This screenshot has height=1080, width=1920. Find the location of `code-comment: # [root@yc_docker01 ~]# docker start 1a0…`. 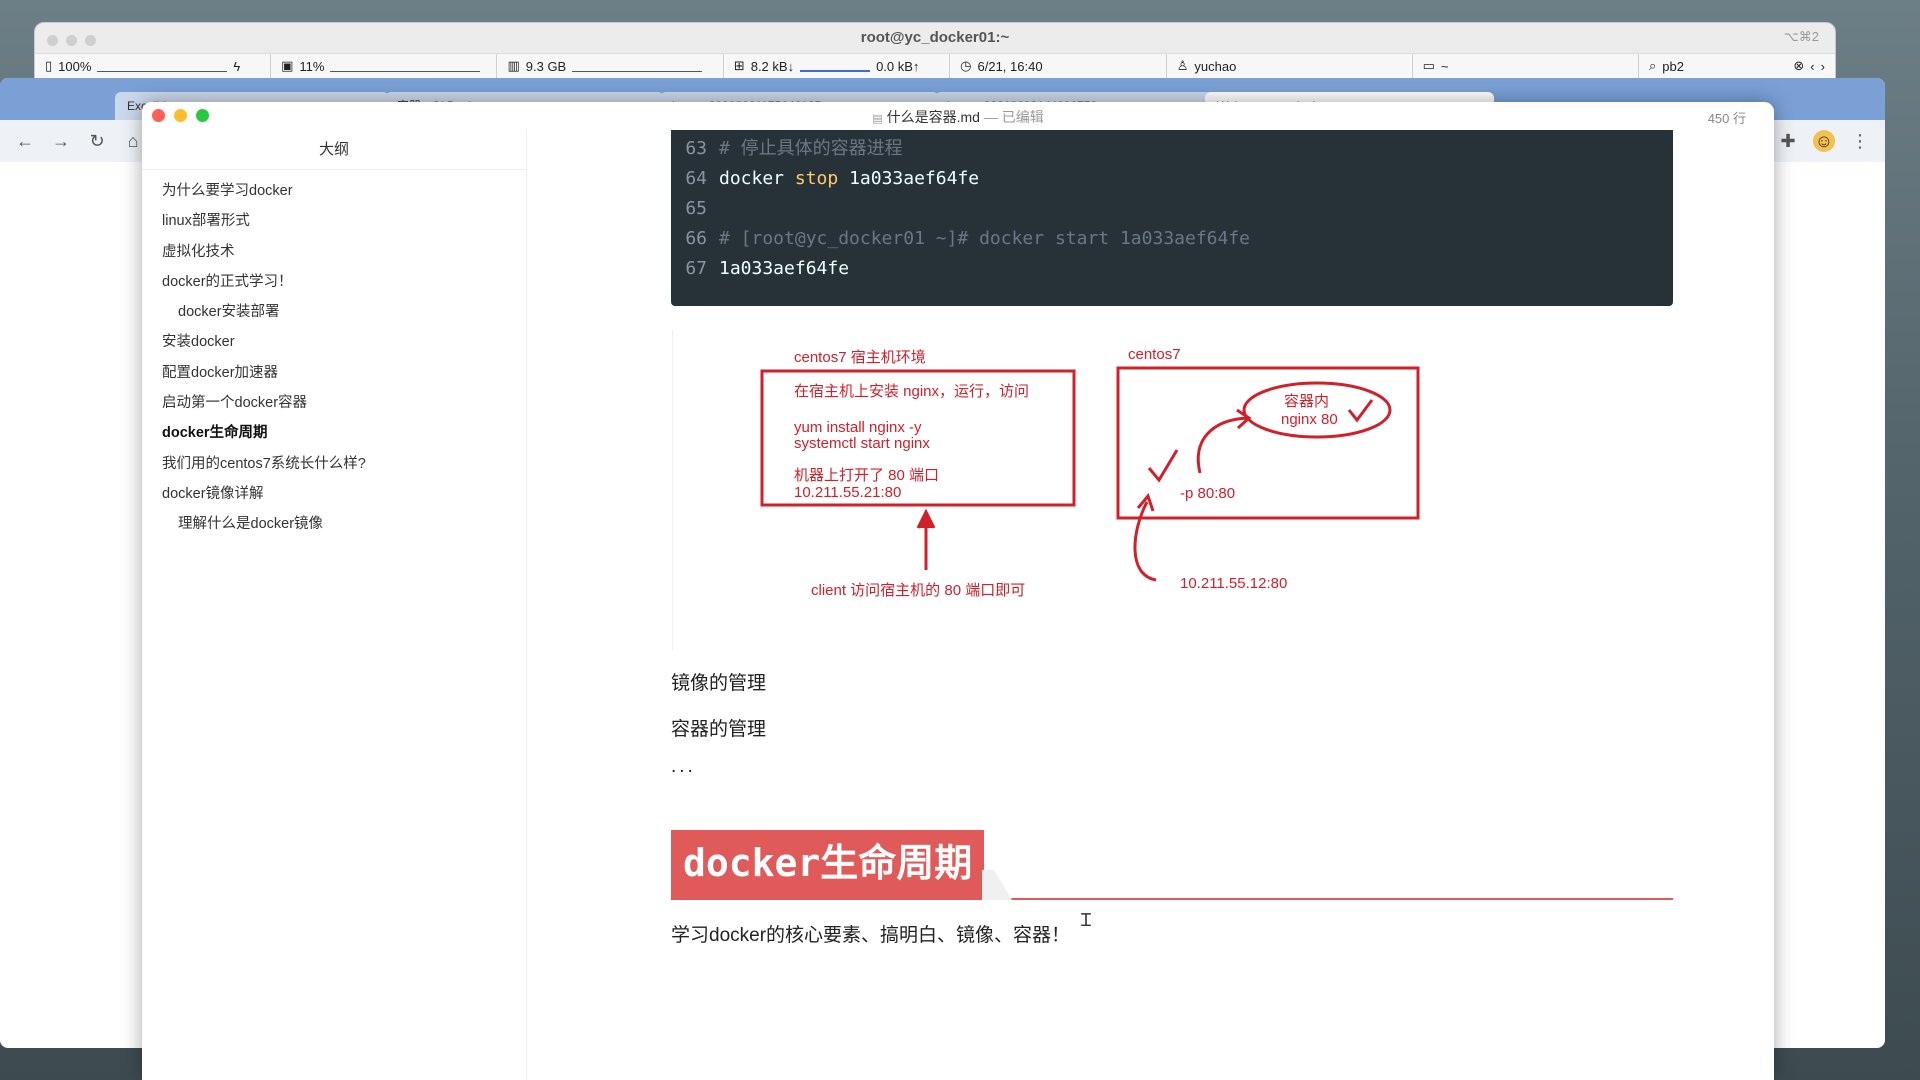

code-comment: # [root@yc_docker01 ~]# docker start 1a0… is located at coordinates (985, 238).